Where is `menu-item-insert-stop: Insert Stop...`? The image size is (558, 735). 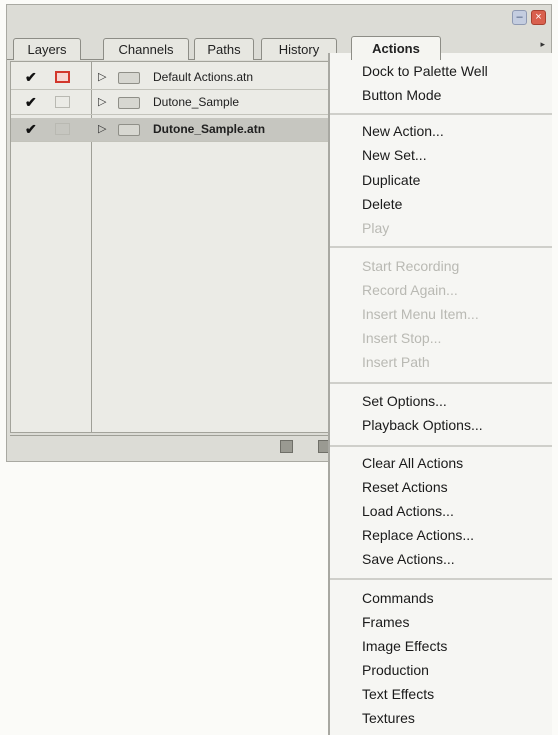
menu-item-insert-stop: Insert Stop... is located at coordinates (402, 338).